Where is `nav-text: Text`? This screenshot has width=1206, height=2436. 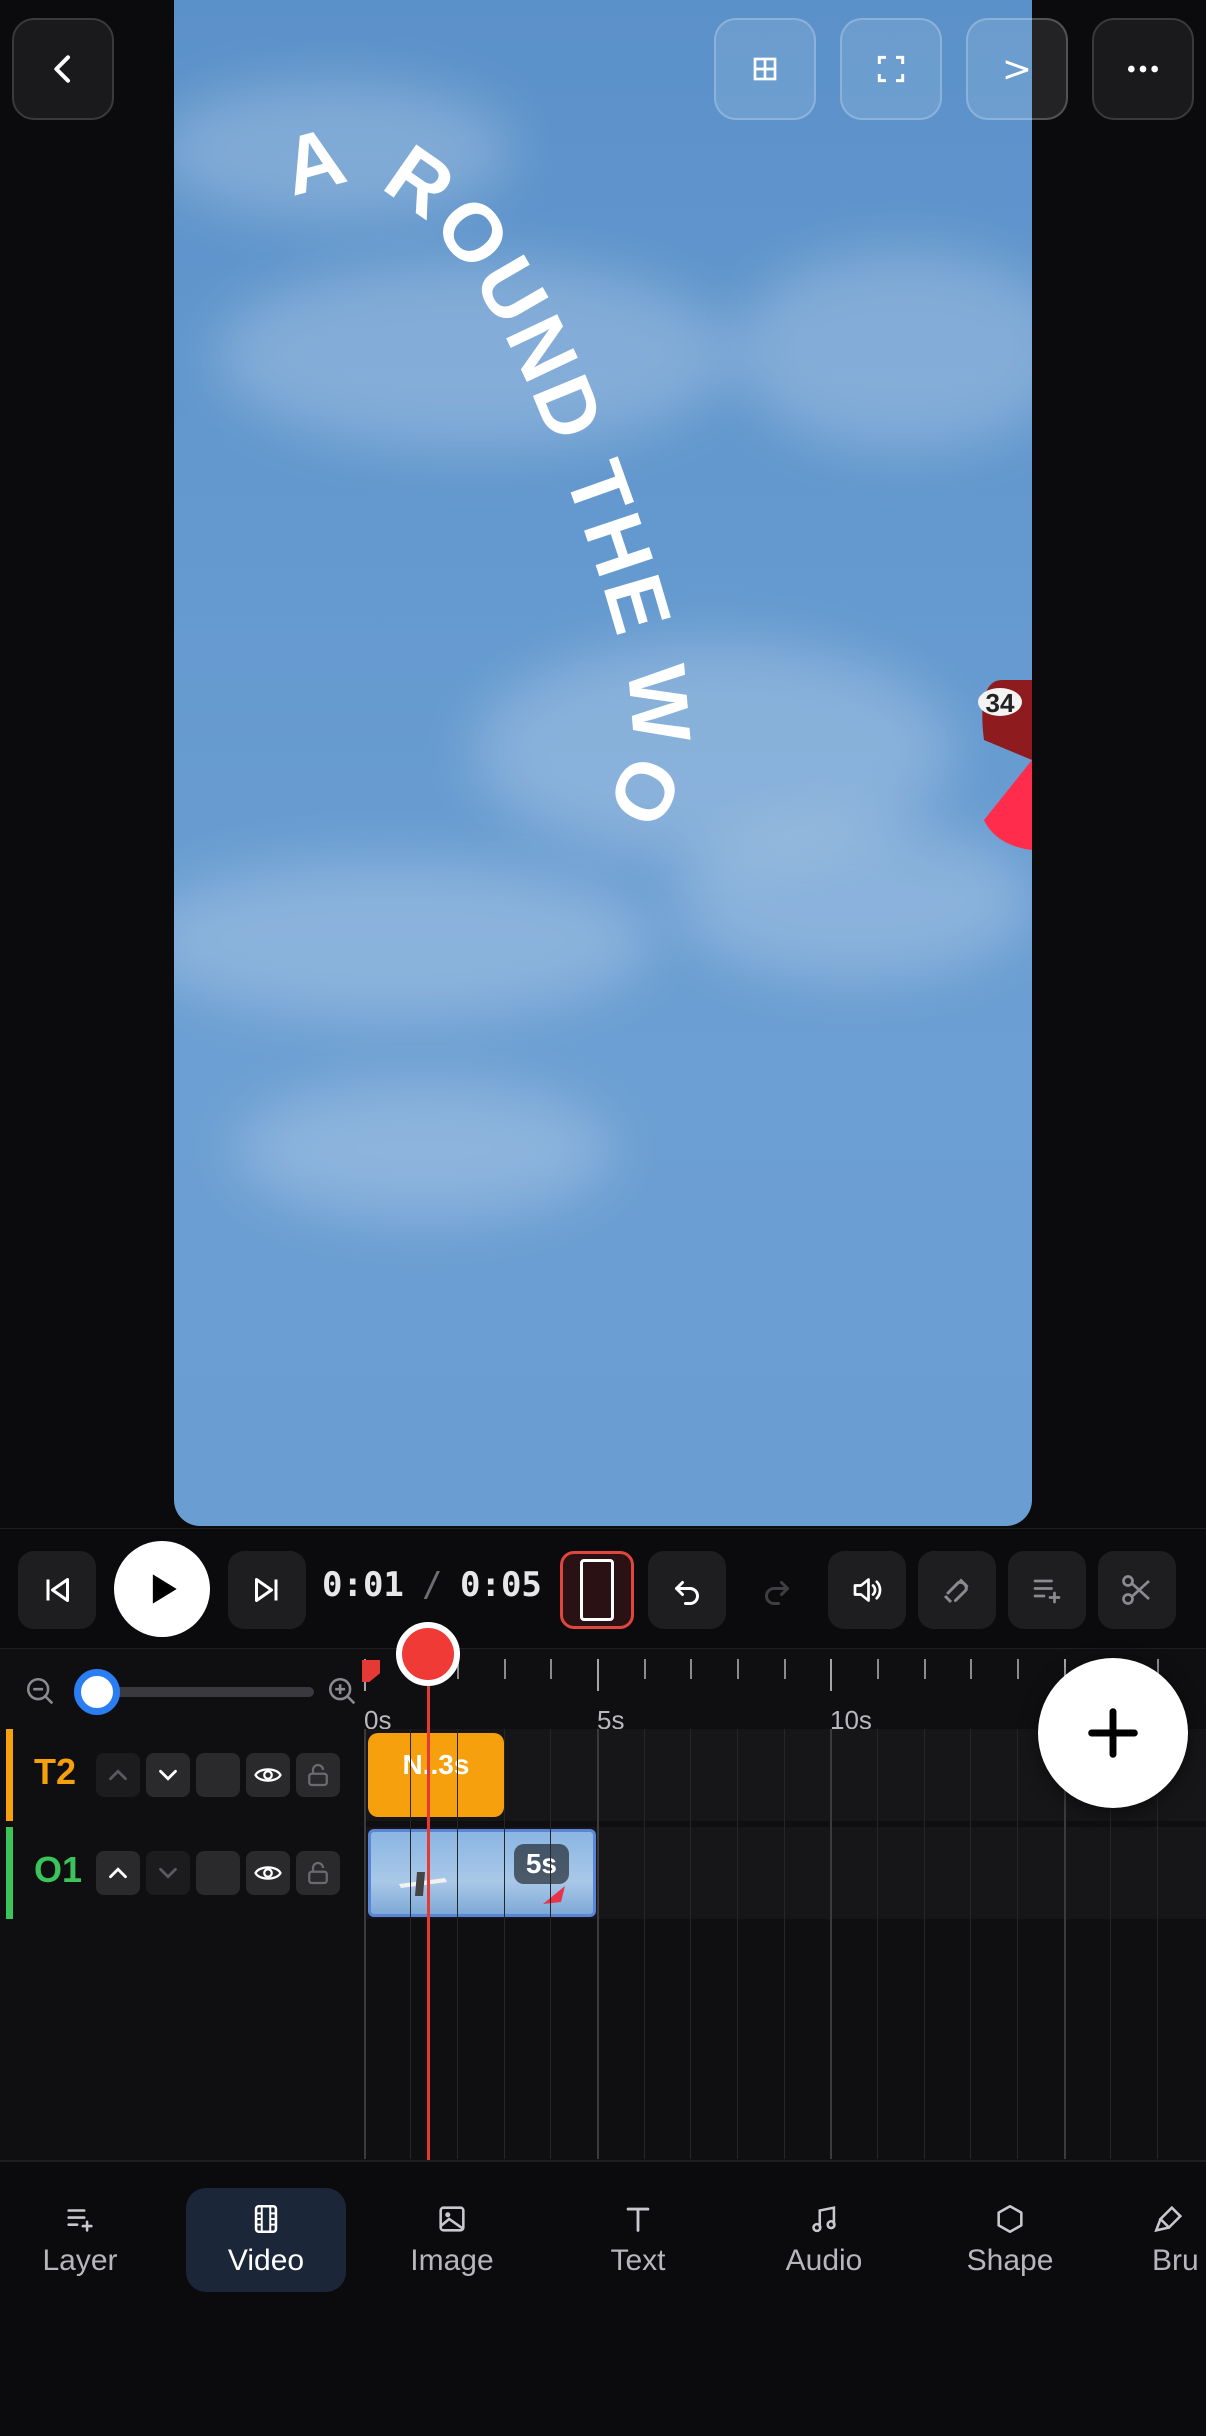
nav-text: Text is located at coordinates (638, 2240).